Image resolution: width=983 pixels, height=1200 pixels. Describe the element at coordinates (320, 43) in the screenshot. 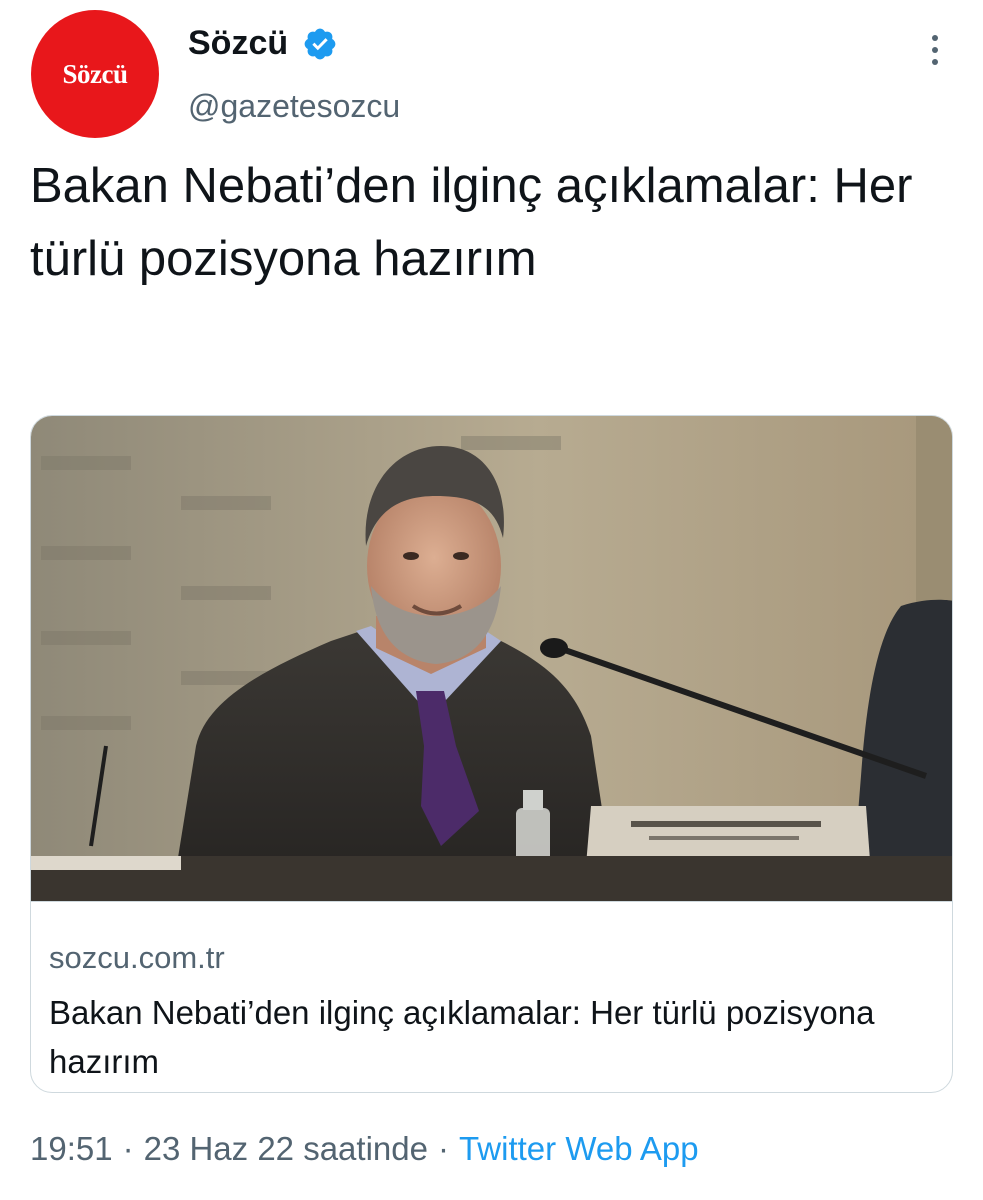

I see `verified-badge-icon` at that location.